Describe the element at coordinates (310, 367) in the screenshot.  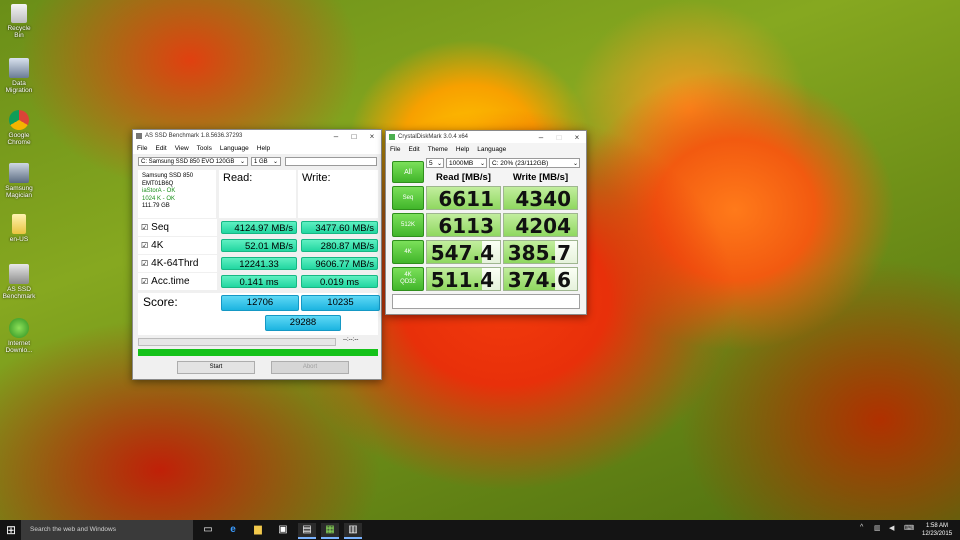
I see `abort-button: Abort` at that location.